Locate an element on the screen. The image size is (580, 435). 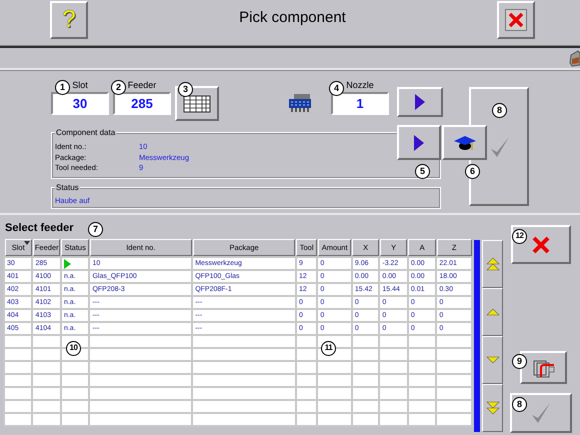
page-up-button is located at coordinates (492, 264).